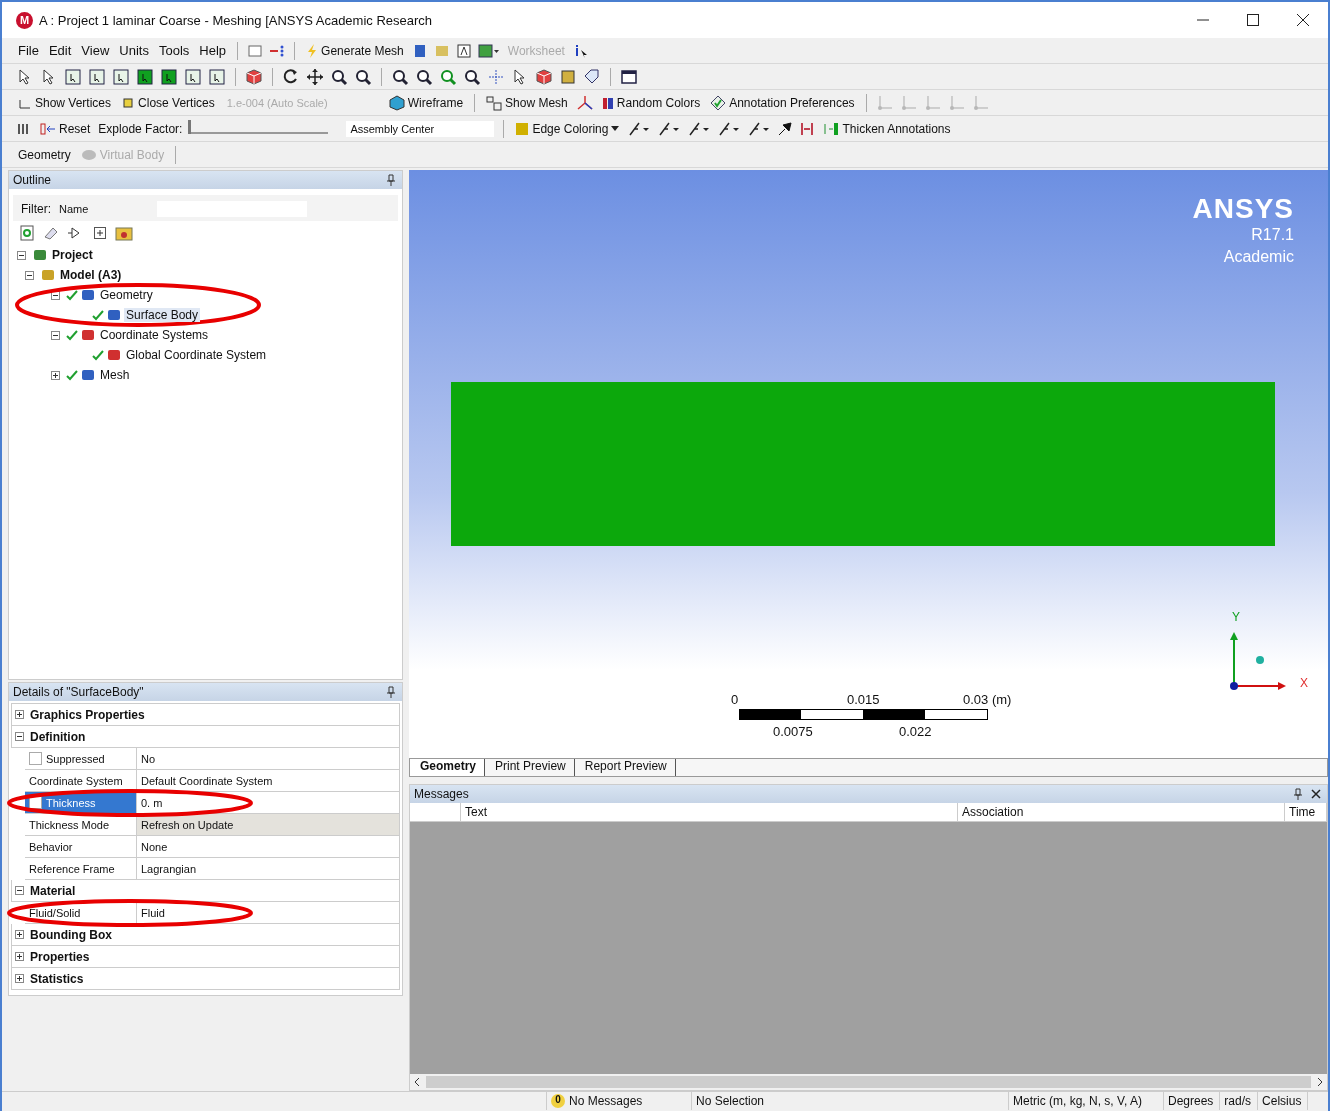 The height and width of the screenshot is (1111, 1330). Describe the element at coordinates (709, 812) in the screenshot. I see `column-header: Text` at that location.